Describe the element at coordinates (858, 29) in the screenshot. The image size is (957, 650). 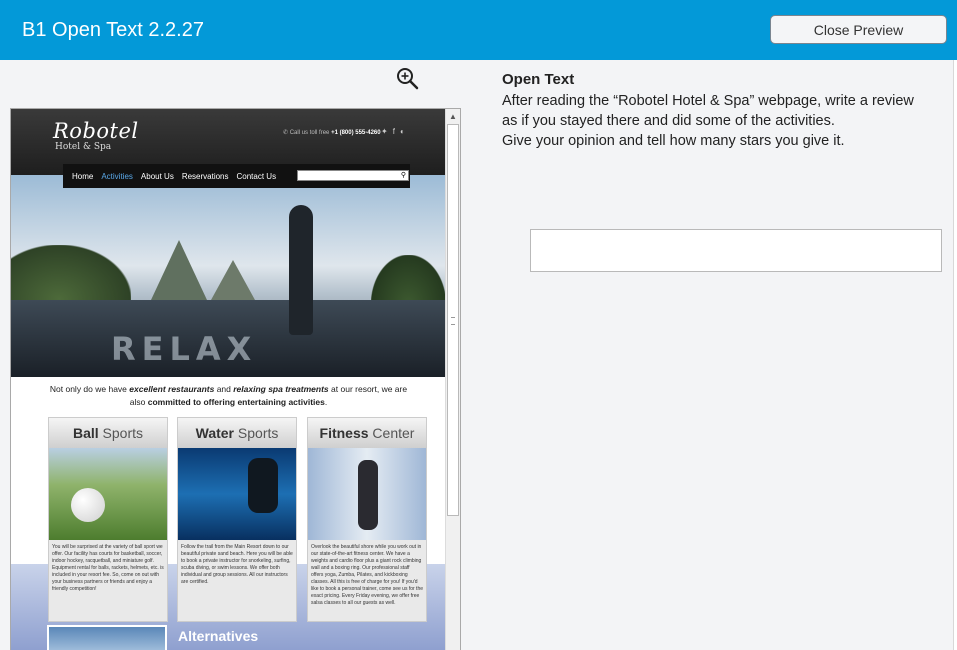
I see `close-preview-button: Close Preview` at that location.